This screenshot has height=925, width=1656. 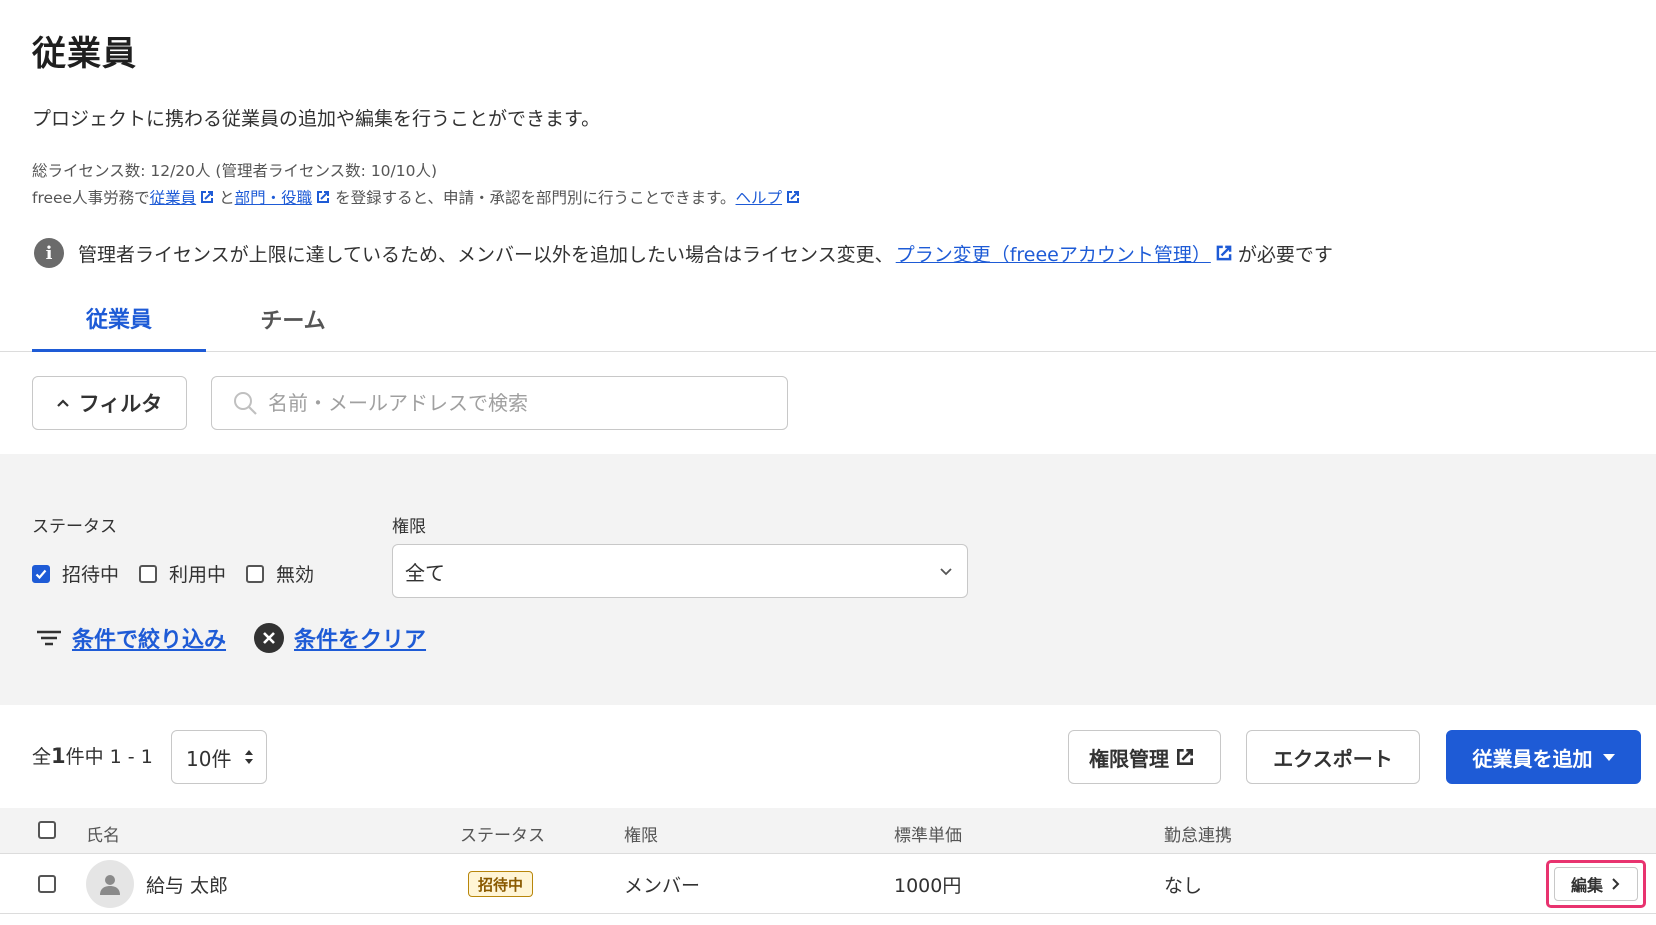 What do you see at coordinates (47, 830) in the screenshot?
I see `select-all-checkbox` at bounding box center [47, 830].